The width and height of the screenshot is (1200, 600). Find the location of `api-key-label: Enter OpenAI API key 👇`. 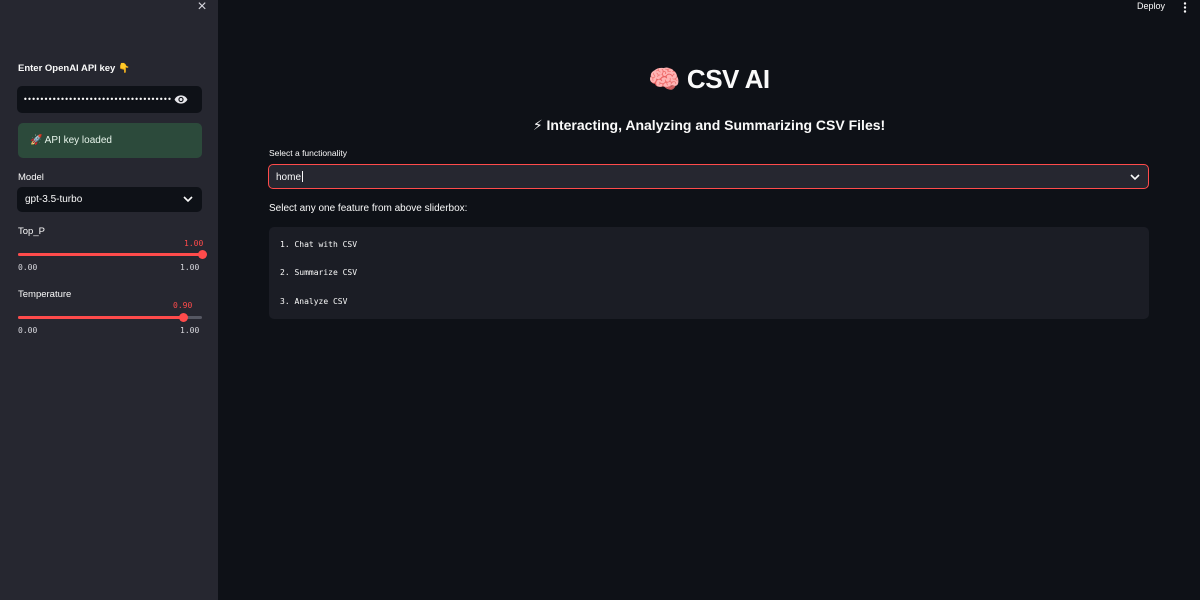

api-key-label: Enter OpenAI API key 👇 is located at coordinates (74, 68).